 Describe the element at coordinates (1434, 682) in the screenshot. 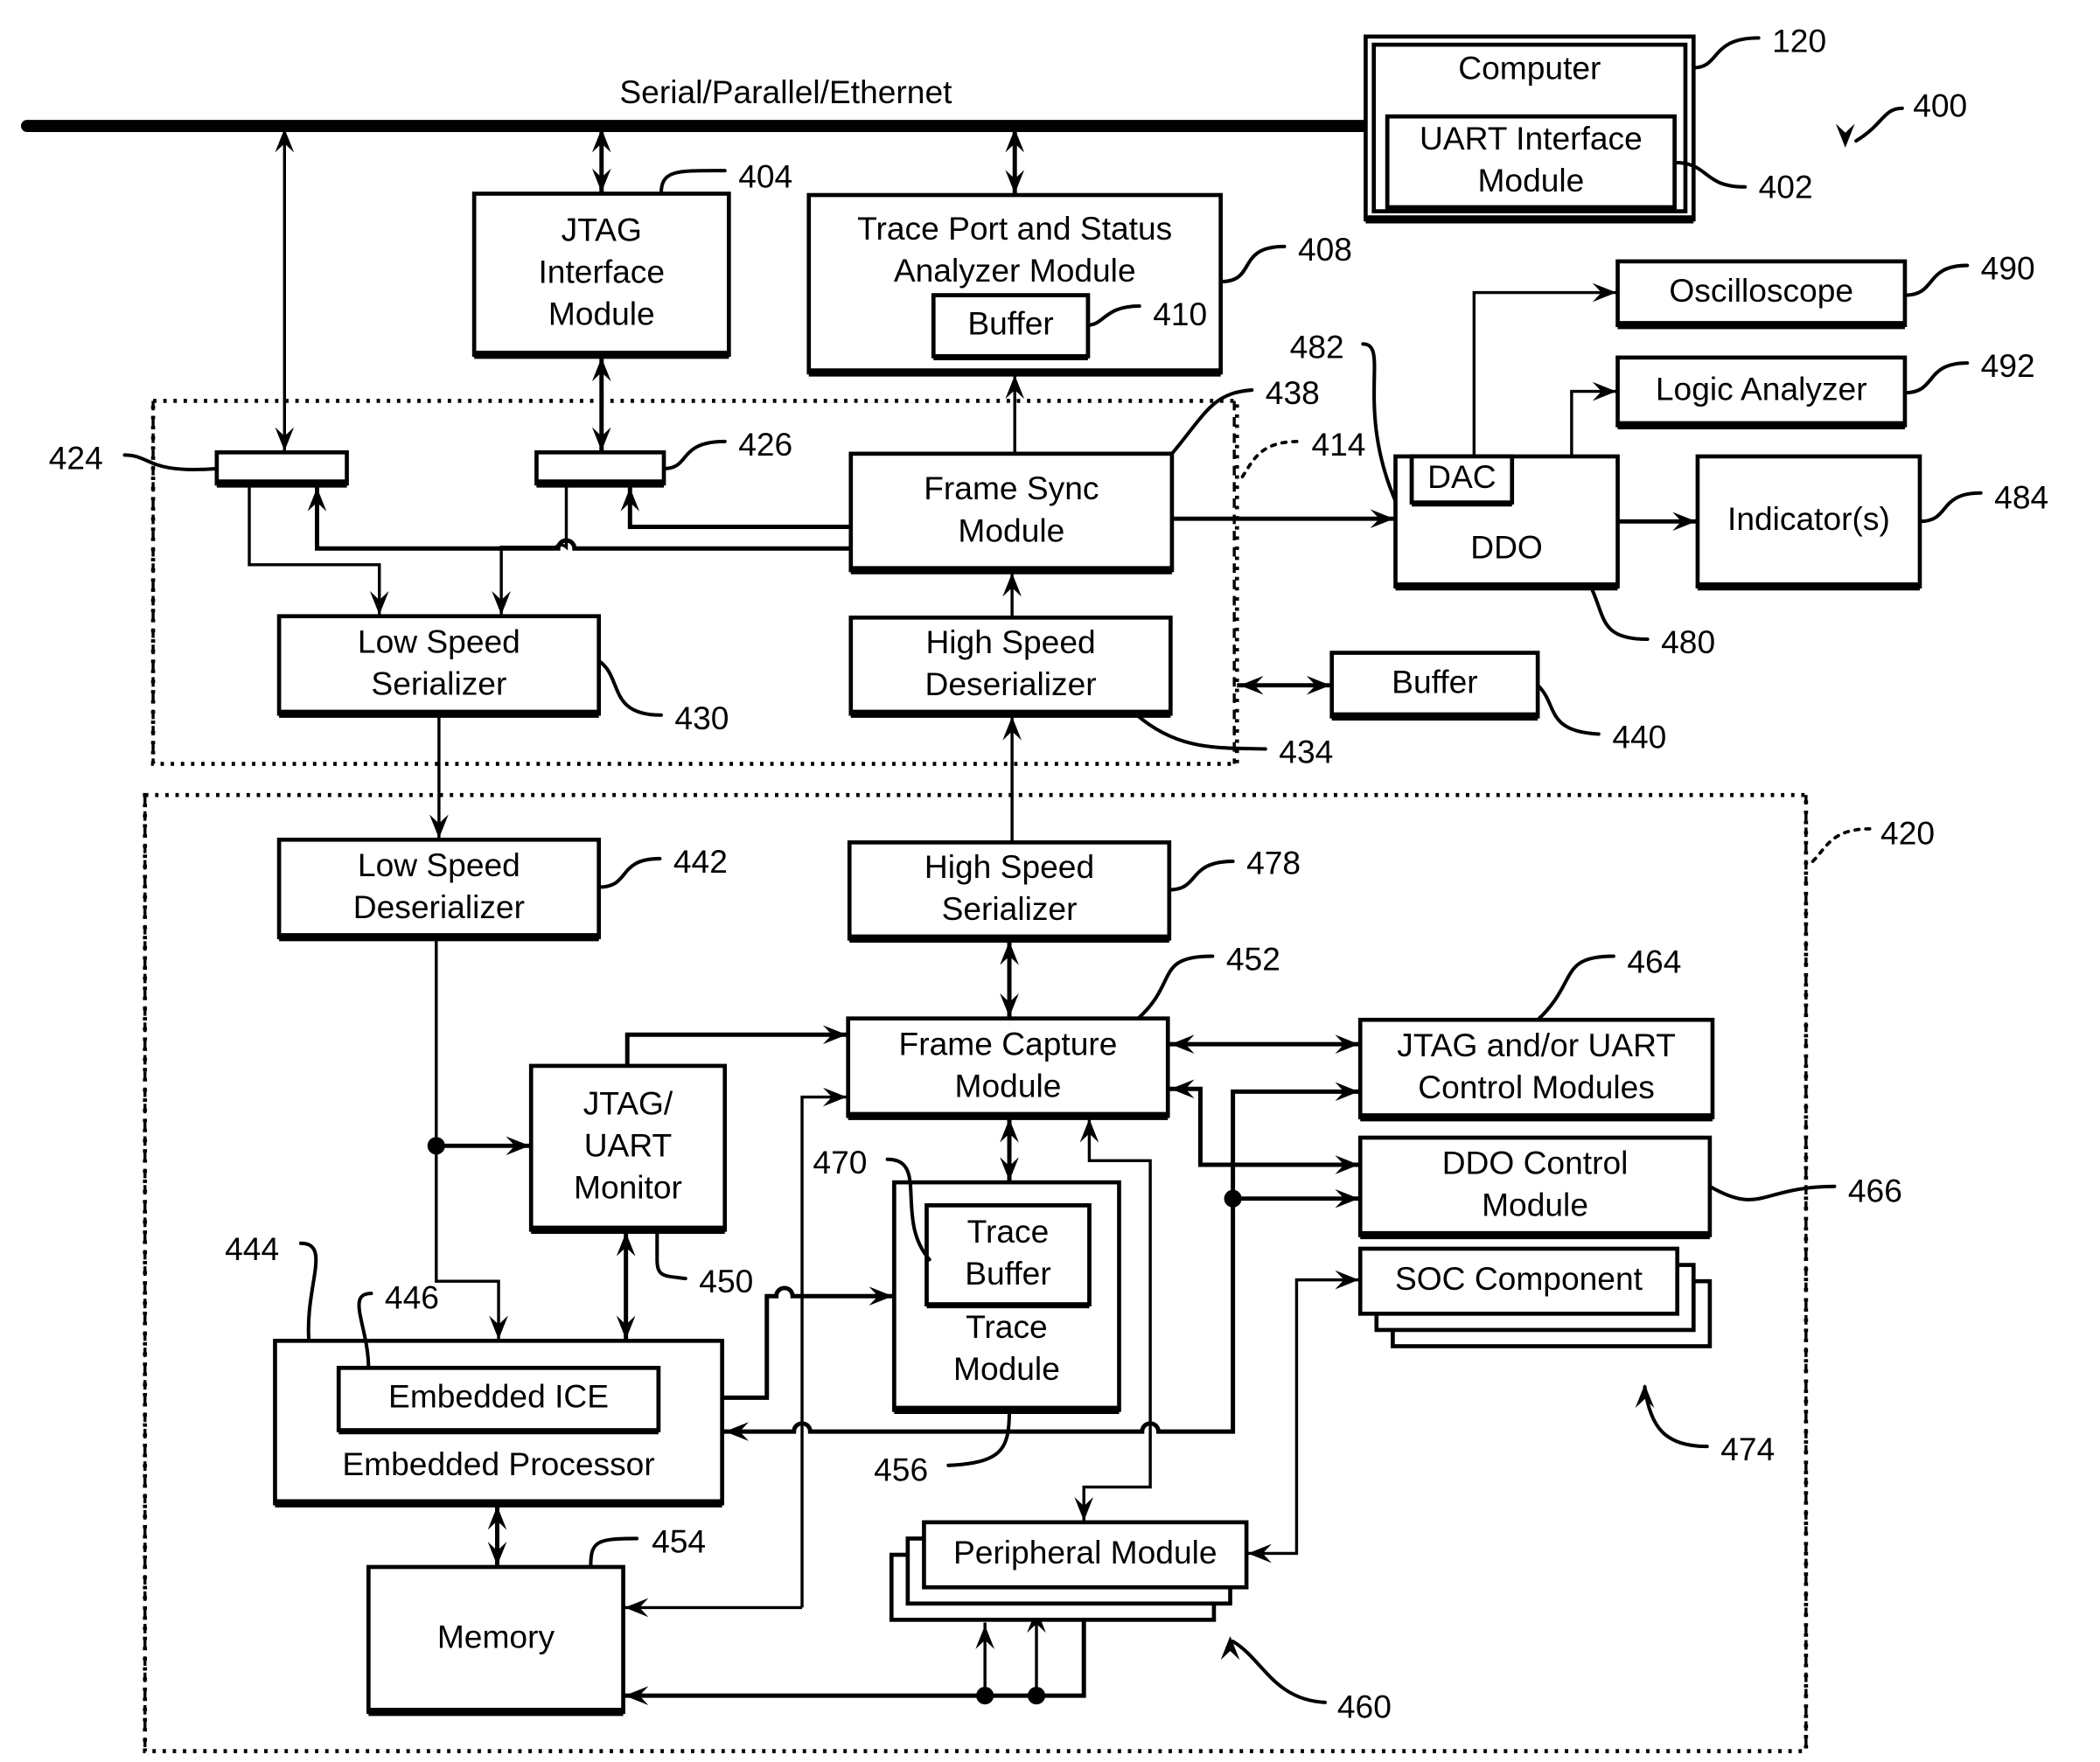

I see `external-buffer-label: Buffer` at that location.